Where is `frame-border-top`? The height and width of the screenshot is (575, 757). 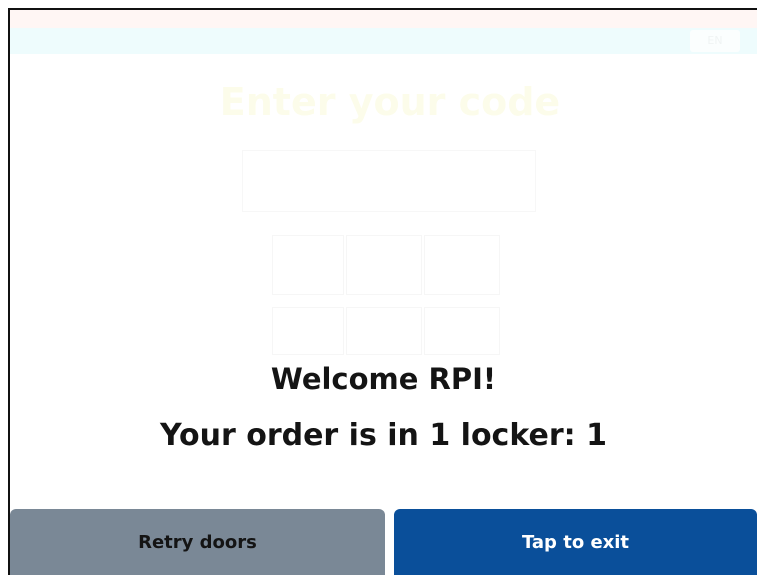 frame-border-top is located at coordinates (382, 9).